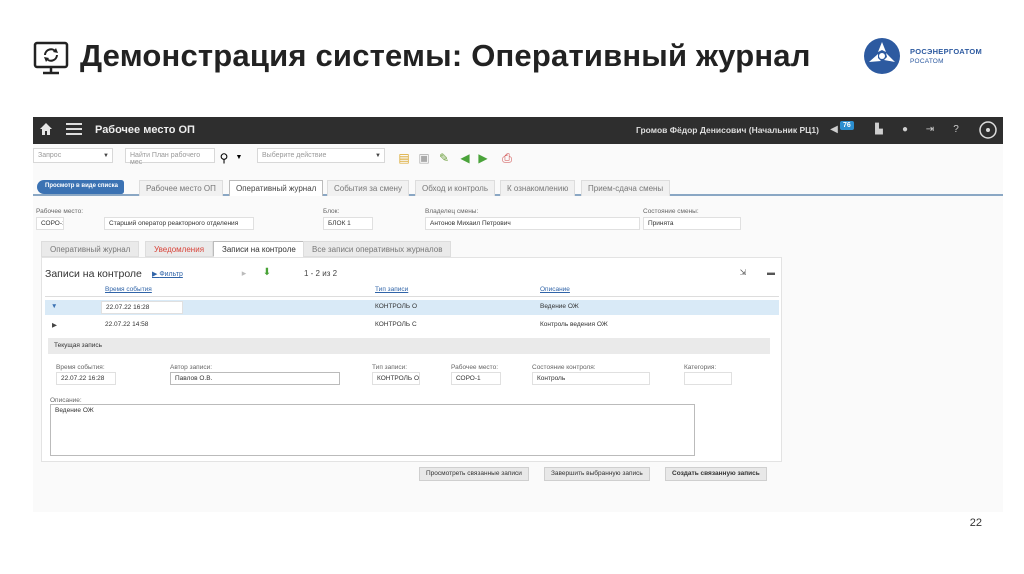 The width and height of the screenshot is (1024, 574). I want to click on header-time: Время события, so click(128, 289).